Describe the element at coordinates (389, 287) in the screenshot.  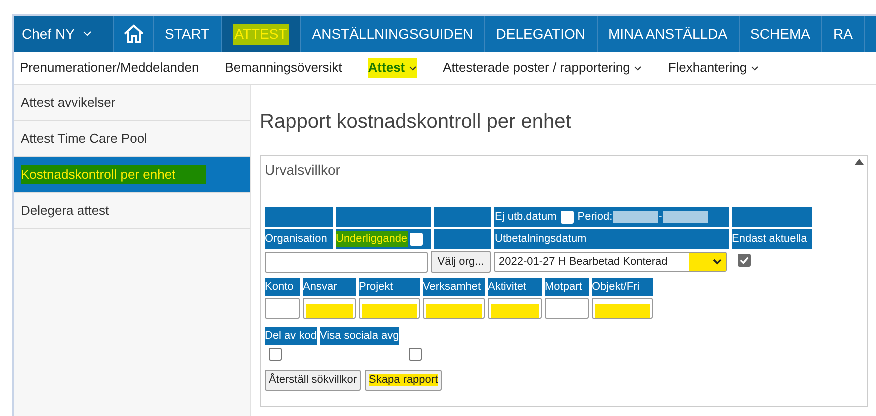
I see `code-label: Projekt` at that location.